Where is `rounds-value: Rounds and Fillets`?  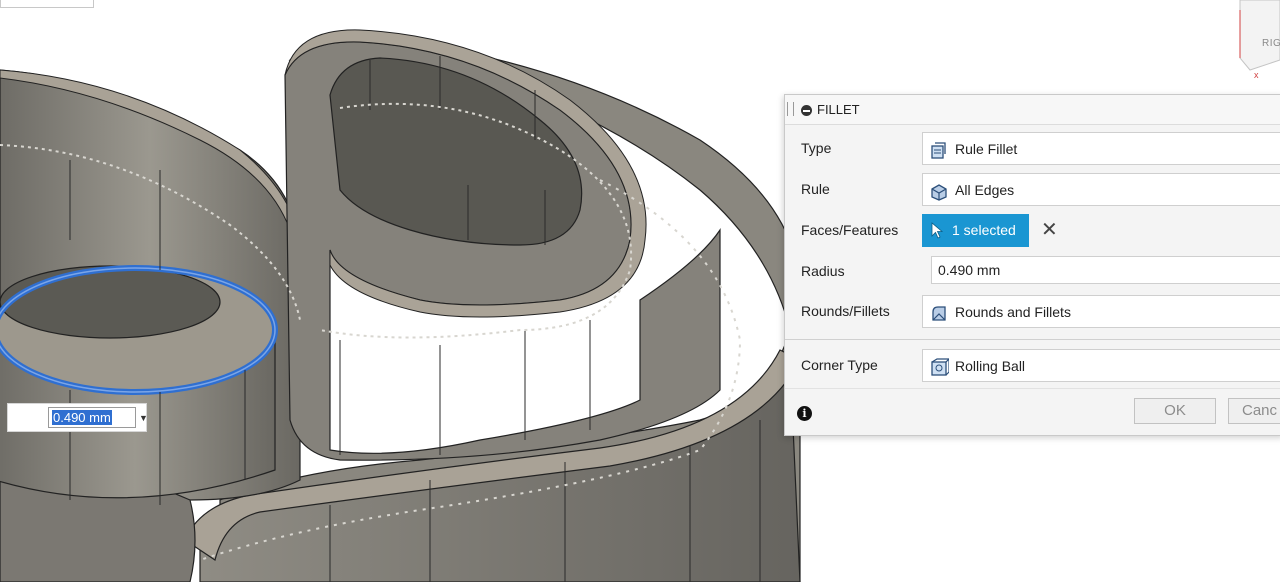 rounds-value: Rounds and Fillets is located at coordinates (1013, 312).